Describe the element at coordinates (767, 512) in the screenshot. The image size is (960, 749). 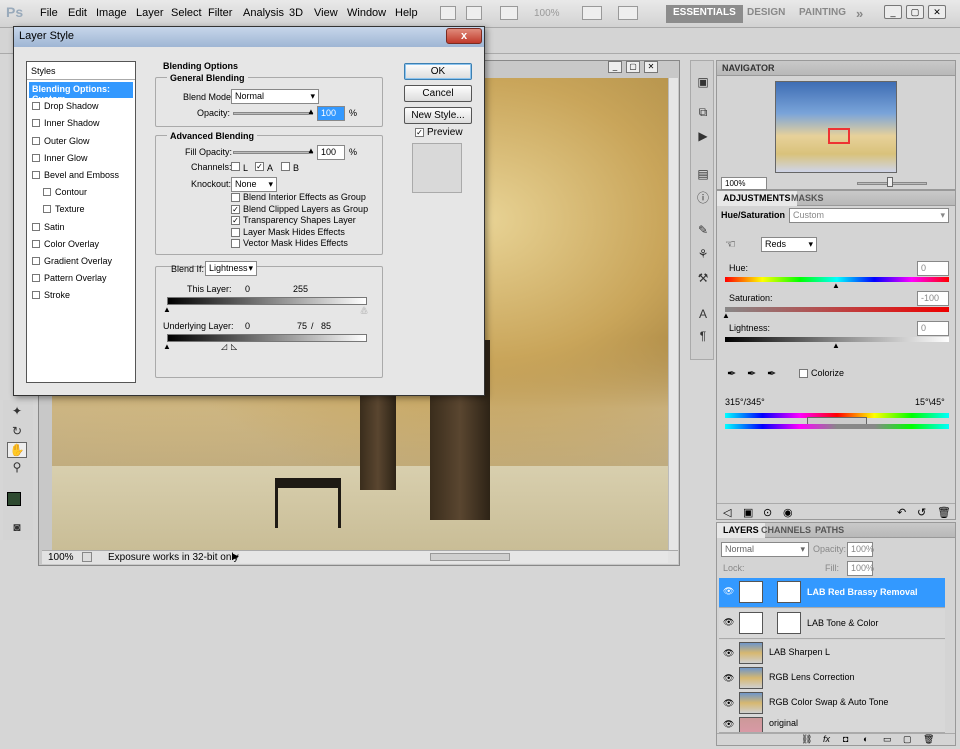
I see `clip-icon: ⊙` at that location.